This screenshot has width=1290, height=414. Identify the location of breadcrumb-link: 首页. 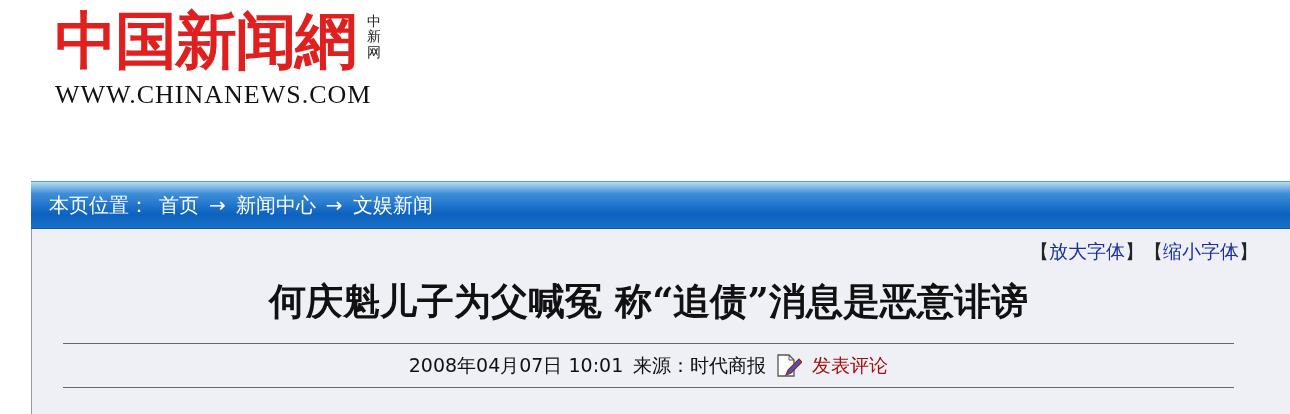
(179, 205).